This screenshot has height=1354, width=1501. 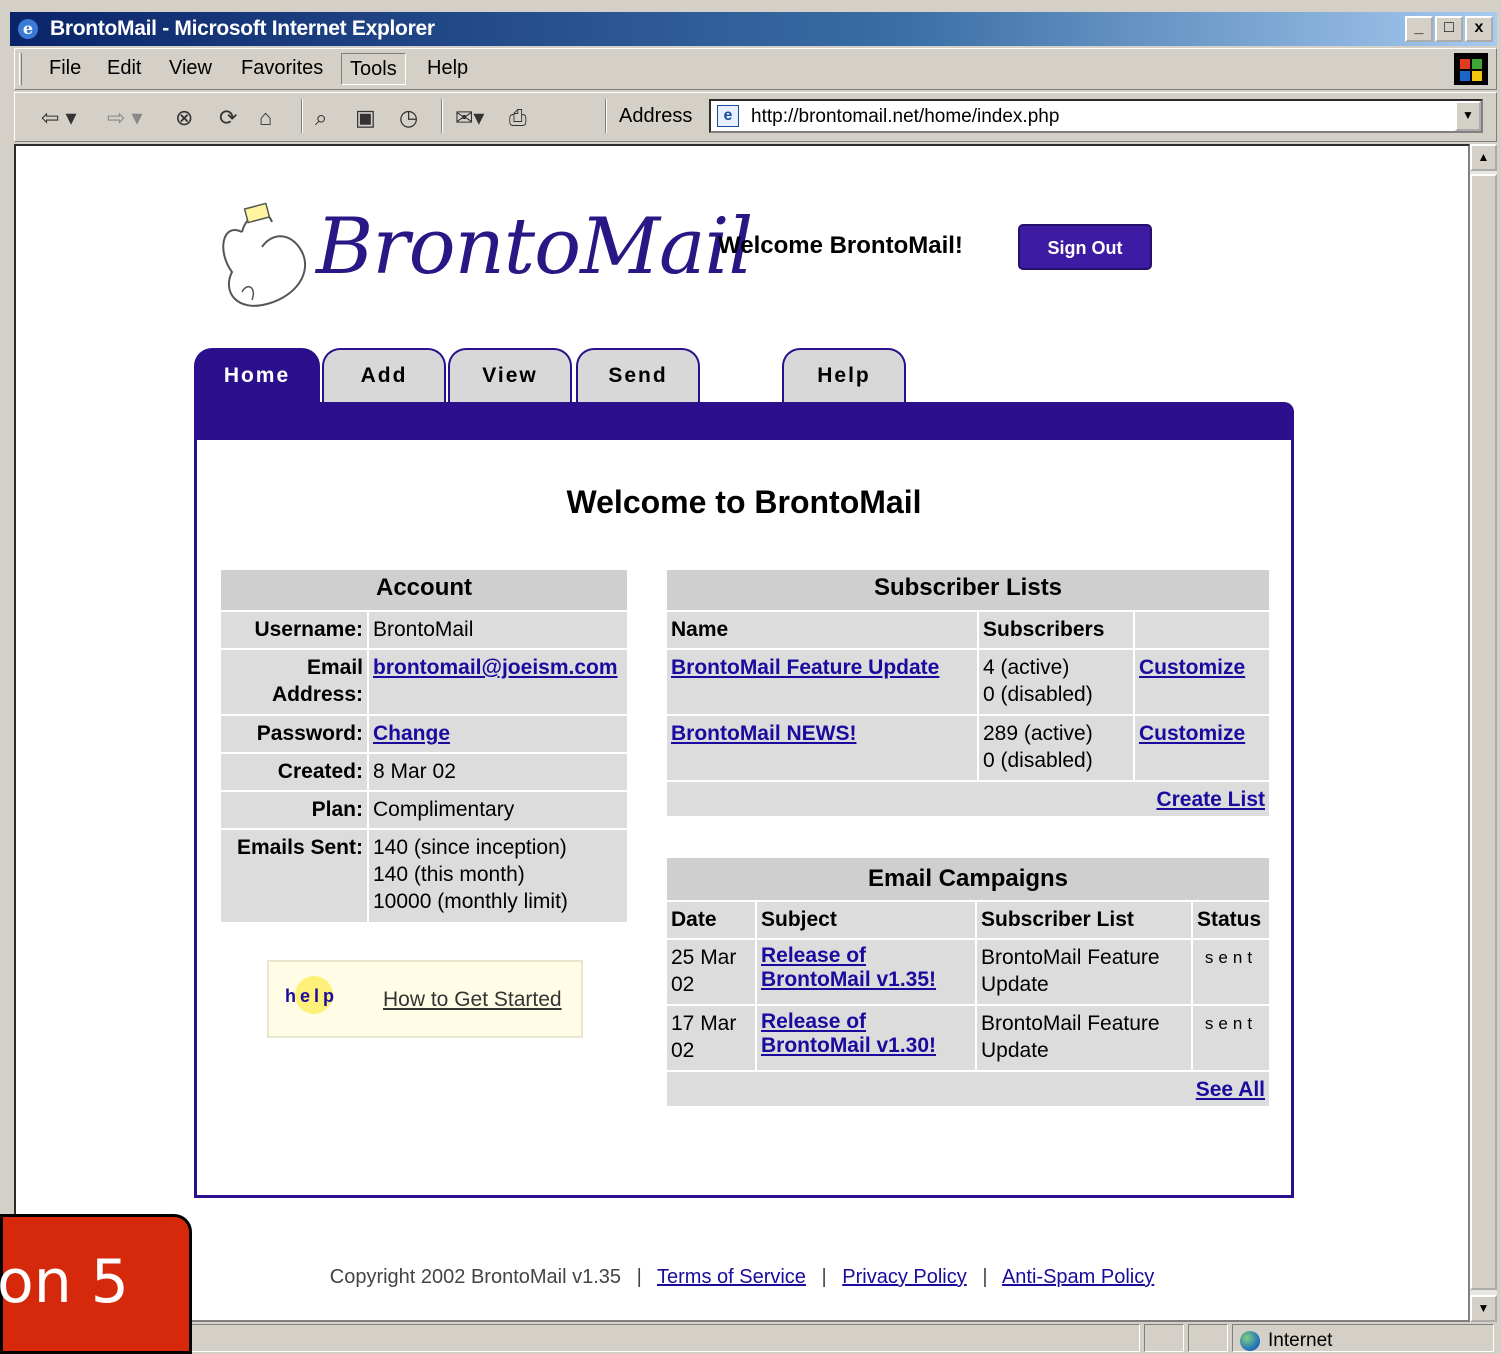 What do you see at coordinates (744, 502) in the screenshot?
I see `page-title: Welcome to BrontoMail` at bounding box center [744, 502].